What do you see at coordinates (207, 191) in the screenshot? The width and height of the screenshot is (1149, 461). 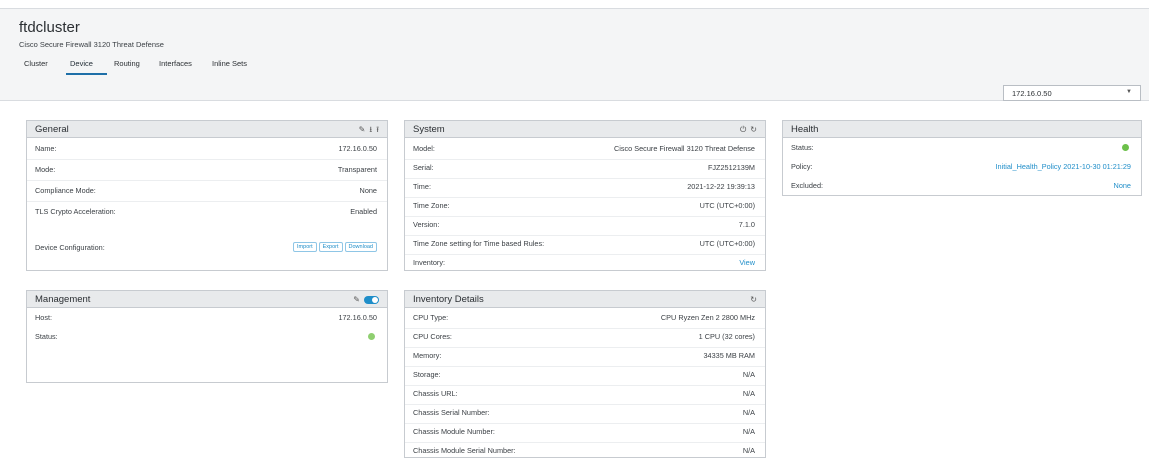 I see `general-row-compliance: Compliance Mode: None` at bounding box center [207, 191].